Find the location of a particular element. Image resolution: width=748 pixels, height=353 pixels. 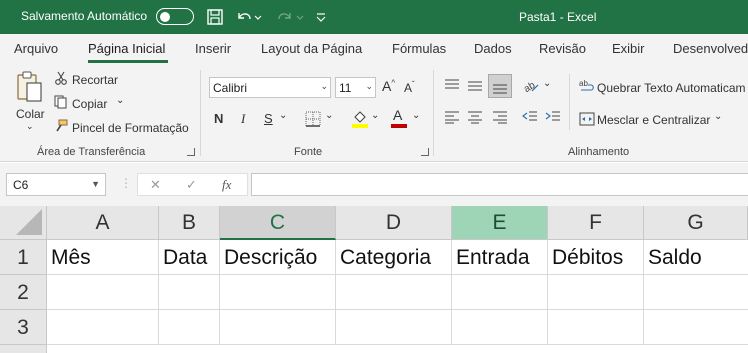

align-center-icon is located at coordinates (475, 117).